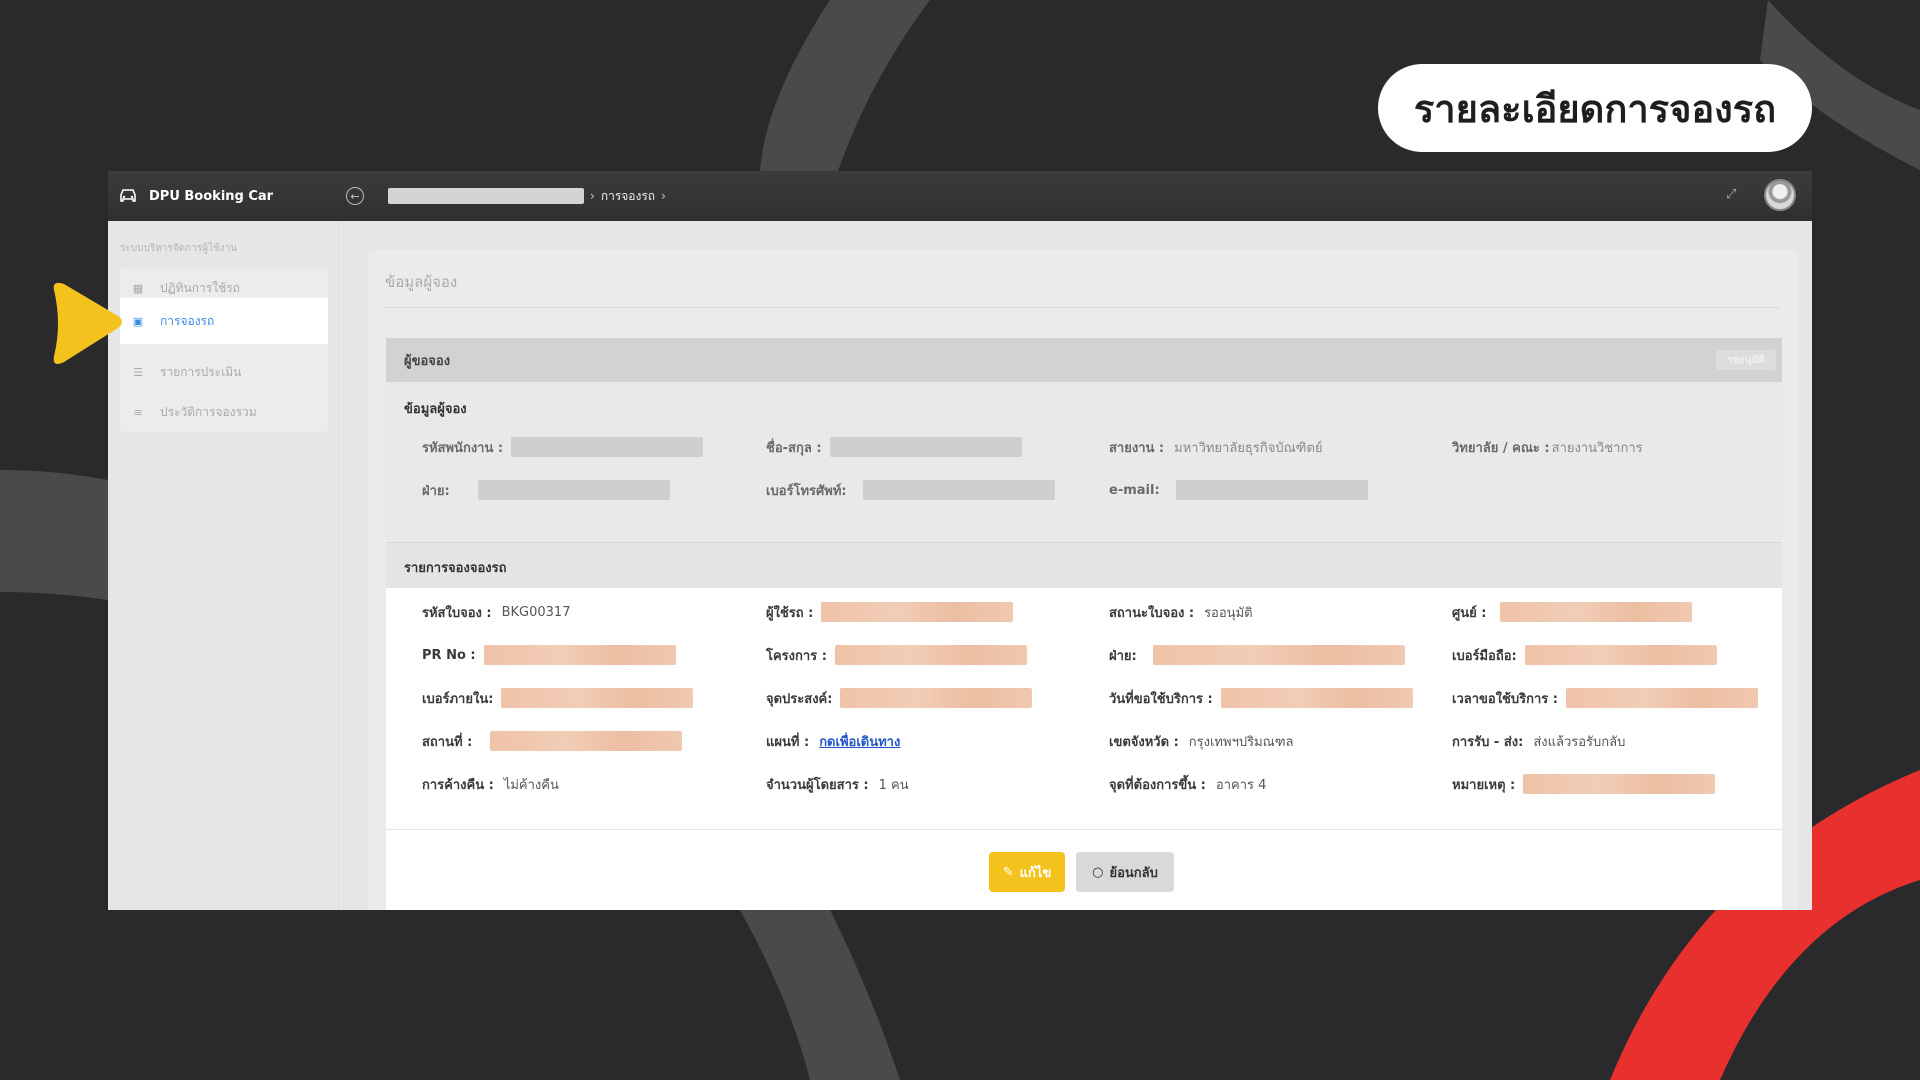 Image resolution: width=1920 pixels, height=1080 pixels. Describe the element at coordinates (87, 323) in the screenshot. I see `pointer-arrow-icon` at that location.